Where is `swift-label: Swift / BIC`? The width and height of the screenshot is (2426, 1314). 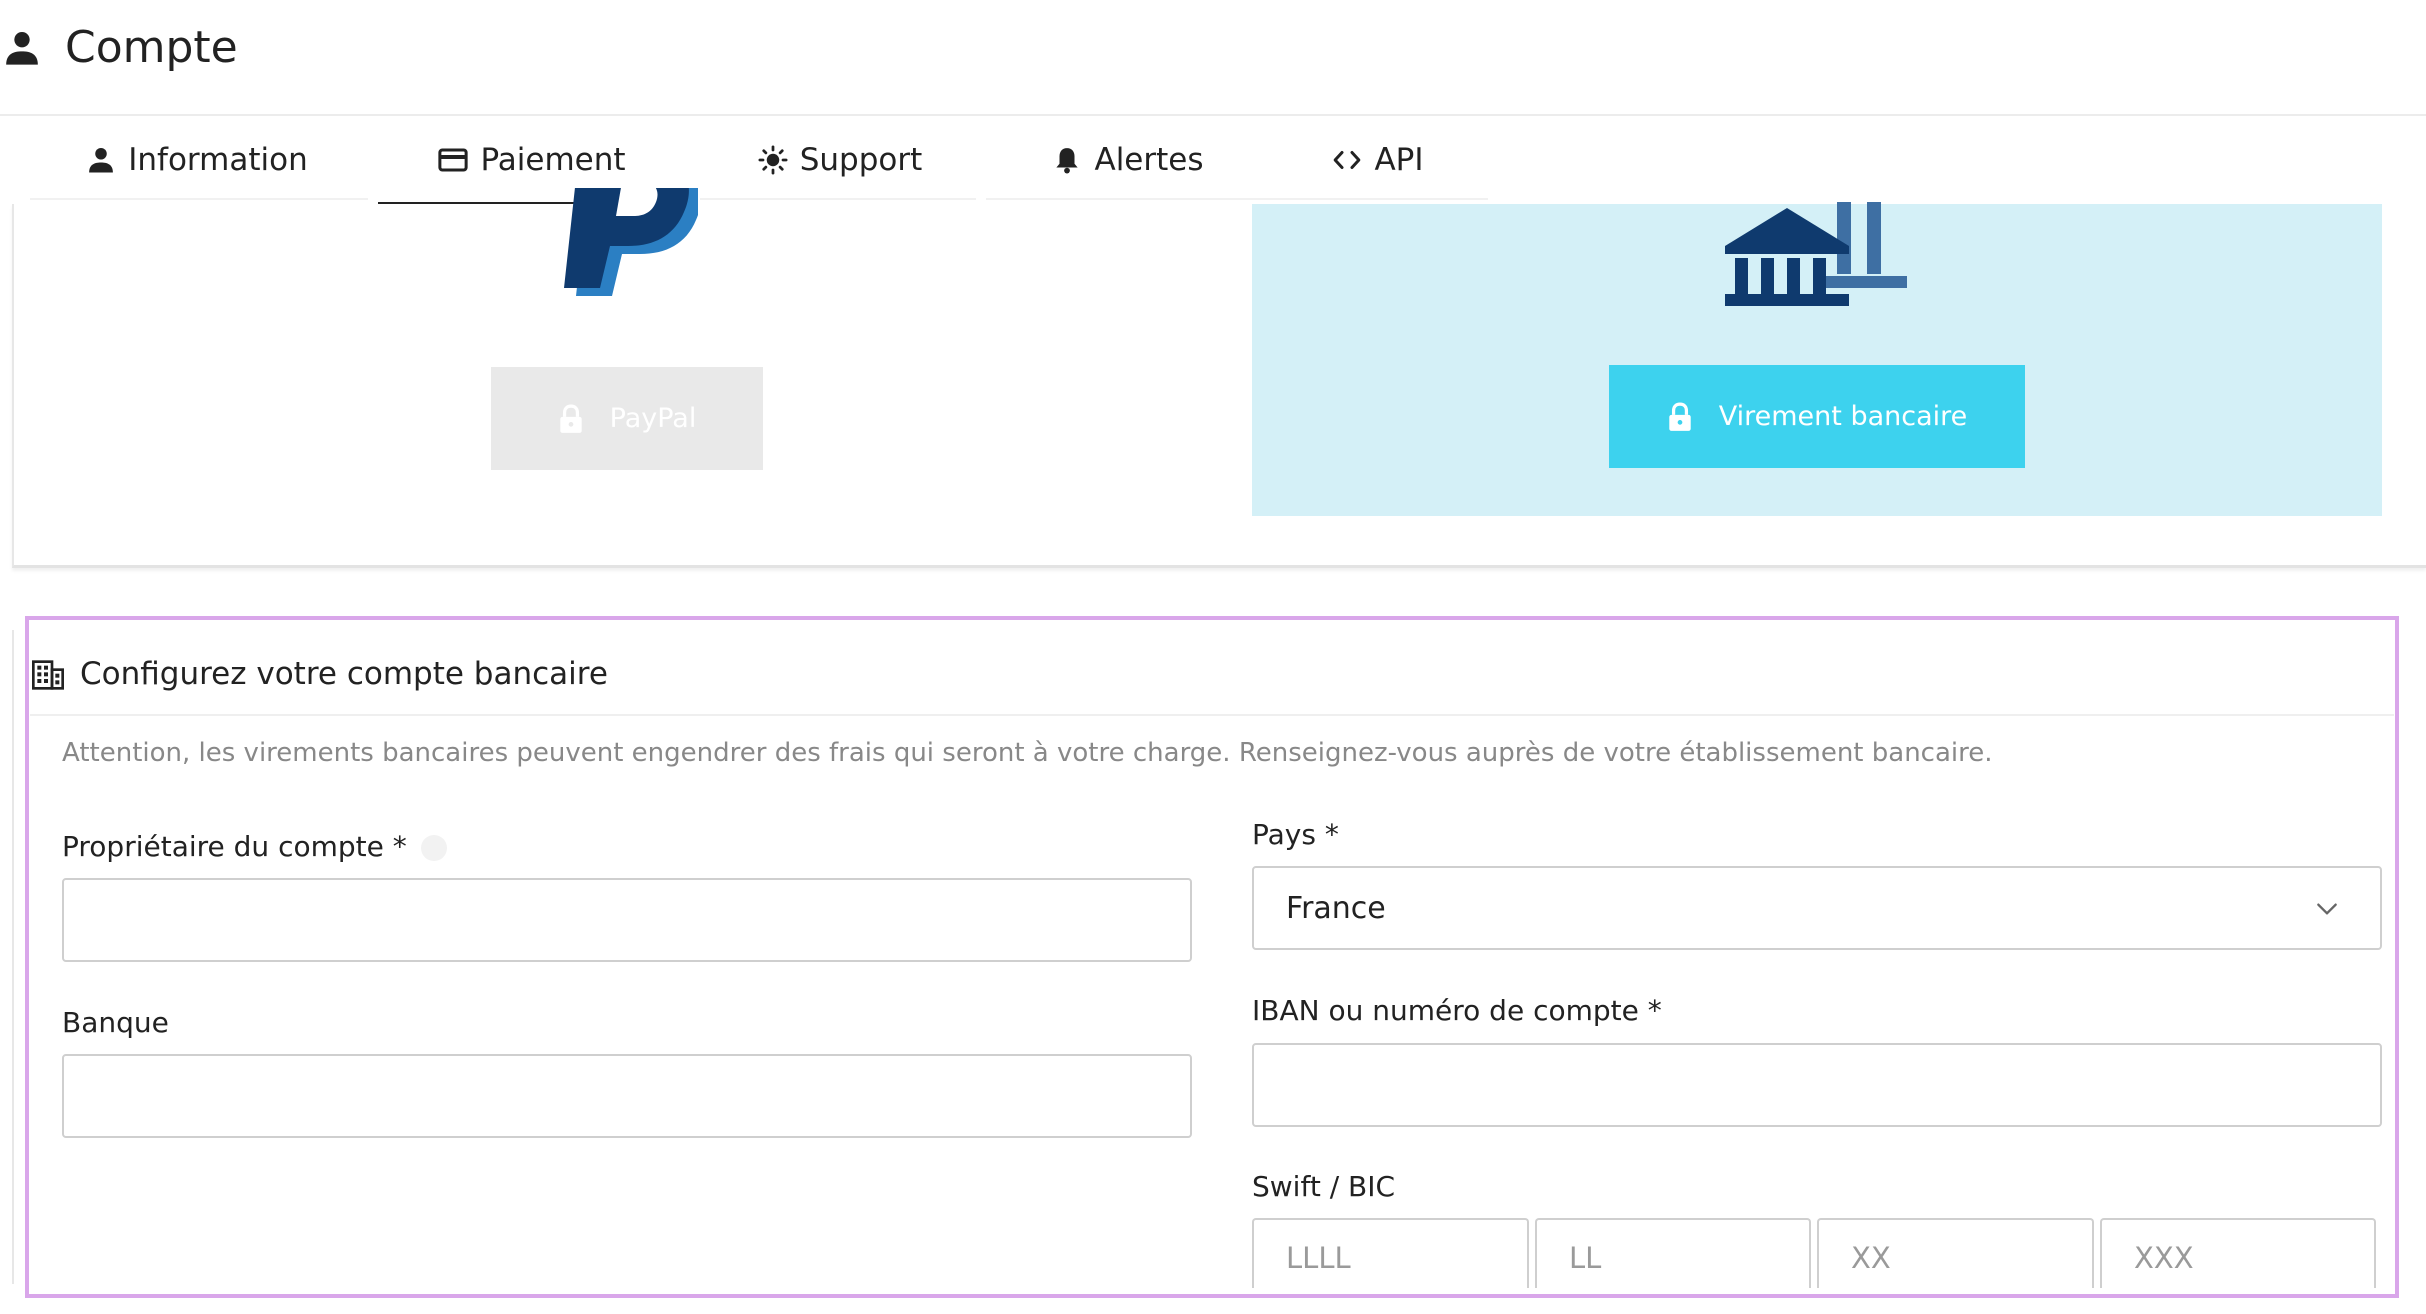
swift-label: Swift / BIC is located at coordinates (1324, 1186).